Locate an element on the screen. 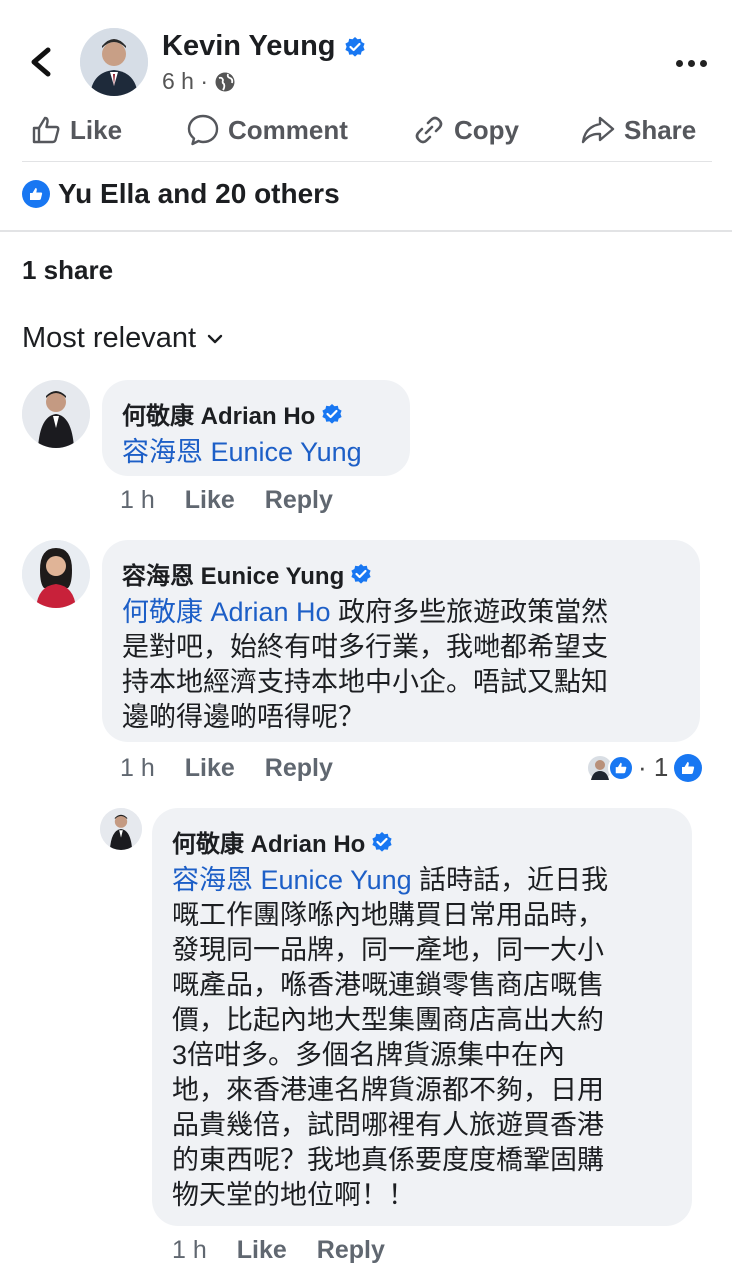  post-time: 6 h · is located at coordinates (185, 81).